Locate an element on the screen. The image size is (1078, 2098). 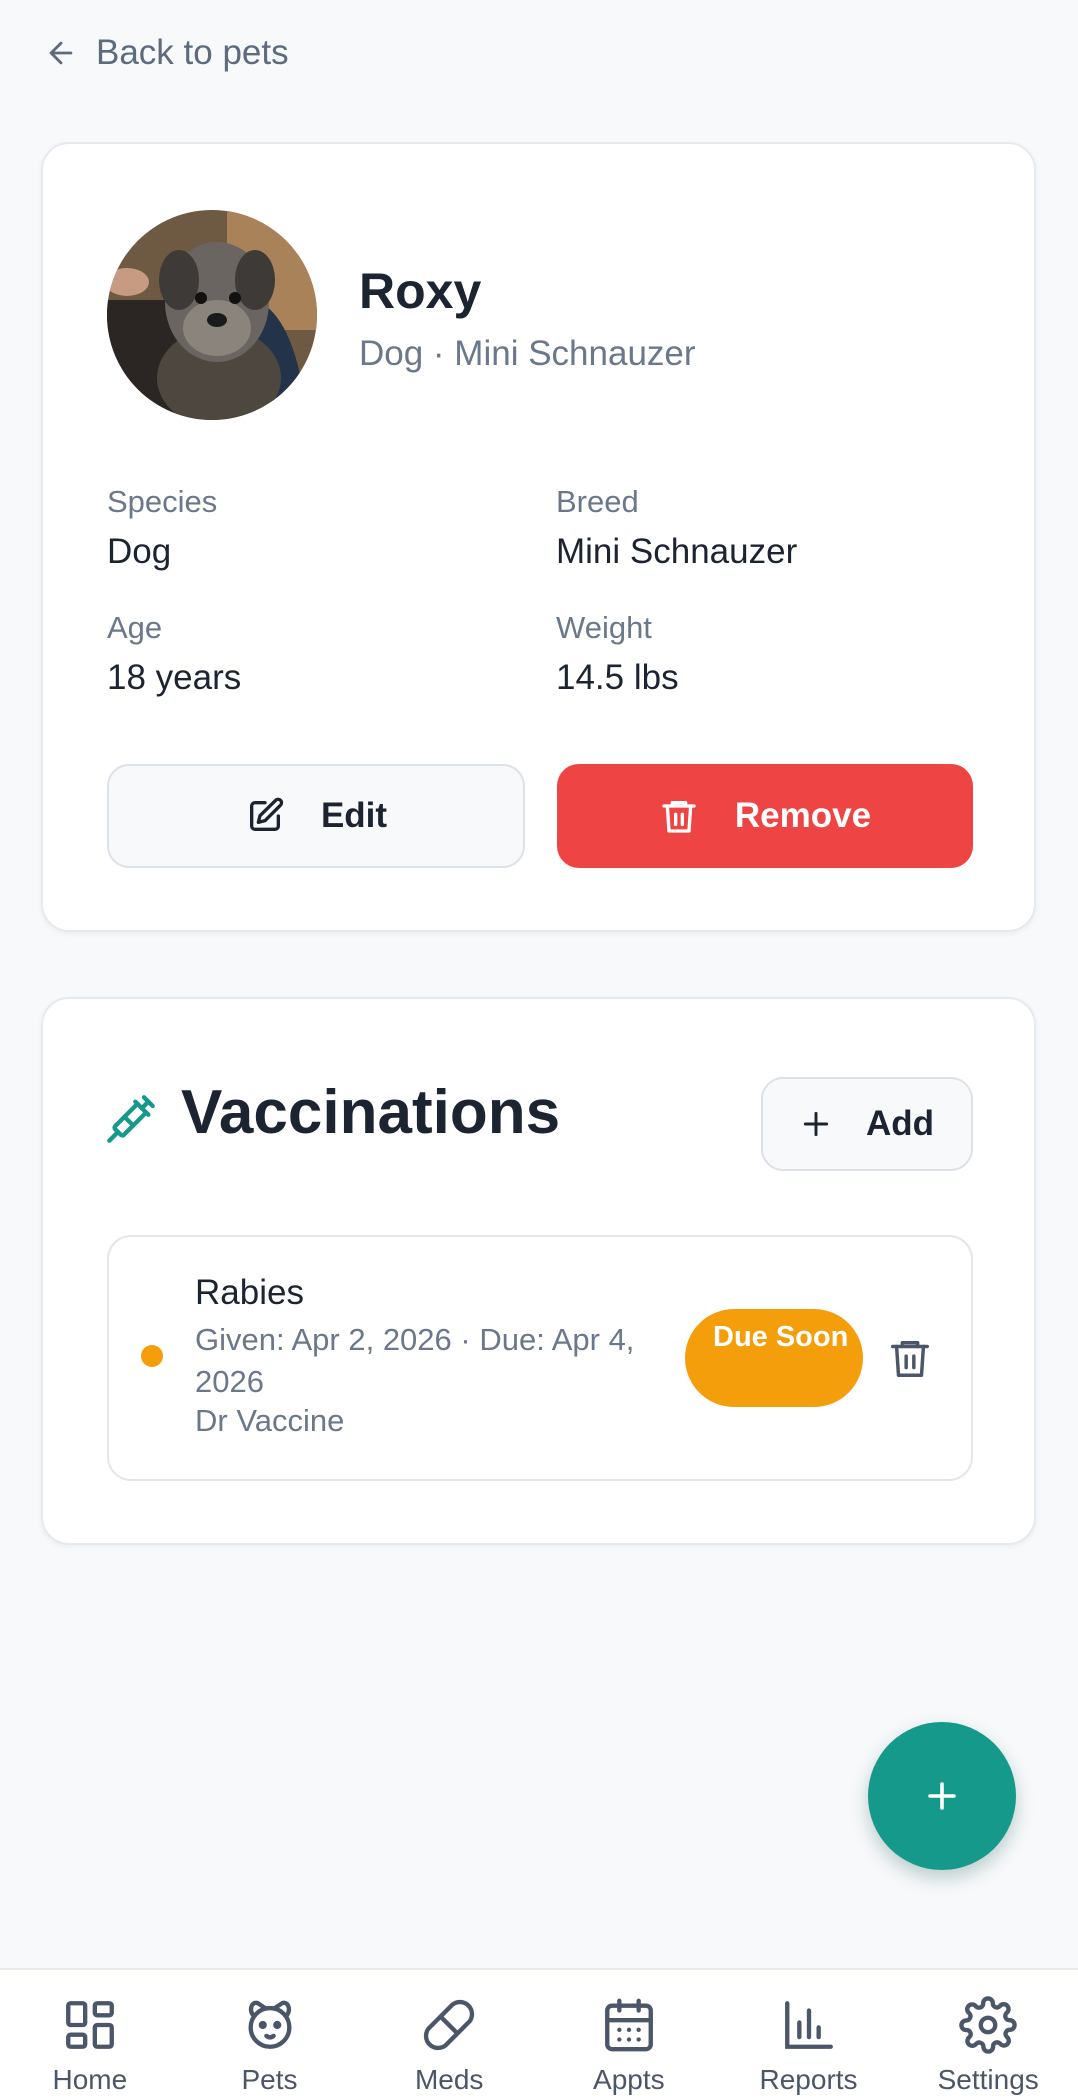
breed-label: Breed is located at coordinates (597, 501).